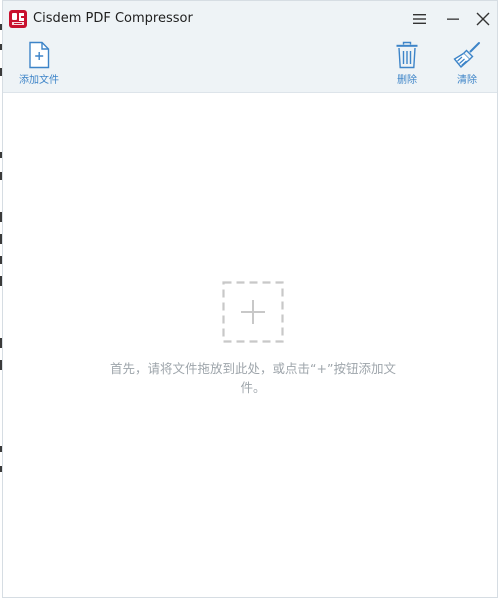 The image size is (500, 600). What do you see at coordinates (18, 19) in the screenshot?
I see `app-logo-icon` at bounding box center [18, 19].